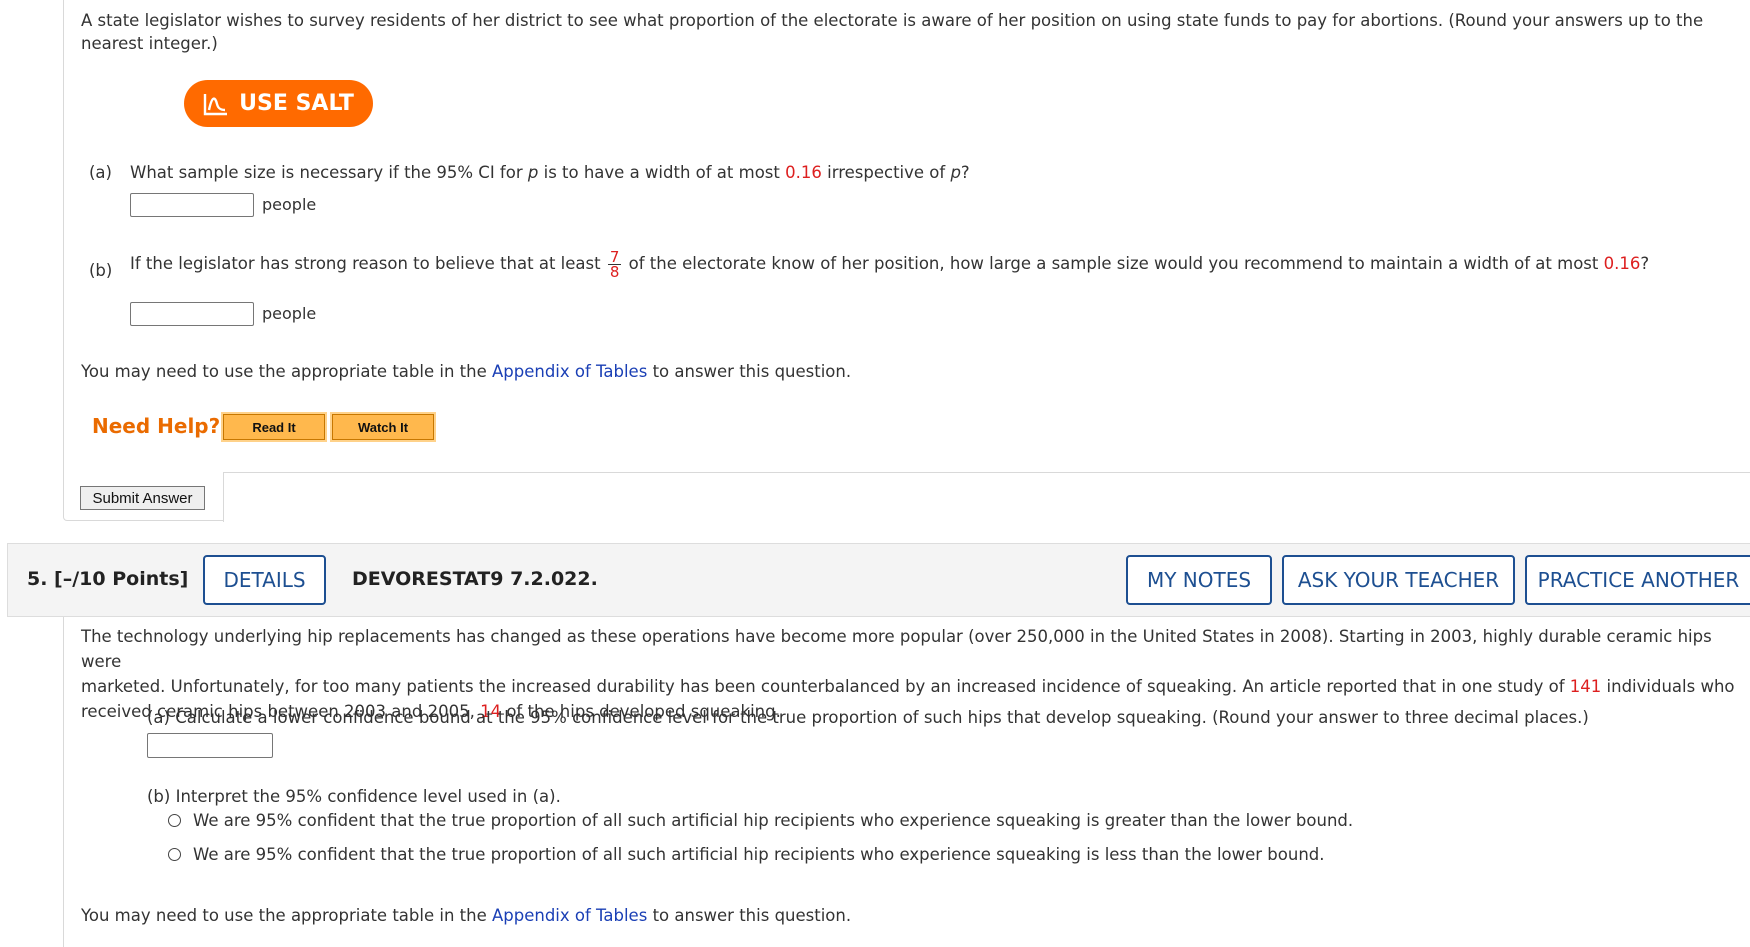 Image resolution: width=1750 pixels, height=947 pixels. Describe the element at coordinates (174, 820) in the screenshot. I see `option-1-radio` at that location.